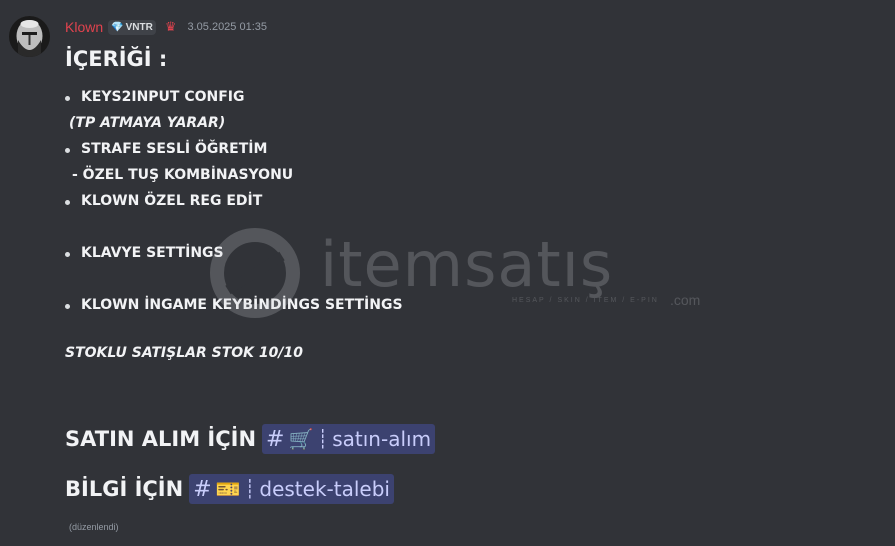  Describe the element at coordinates (163, 97) in the screenshot. I see `list-item: KEYS2INPUT CONFIG` at that location.